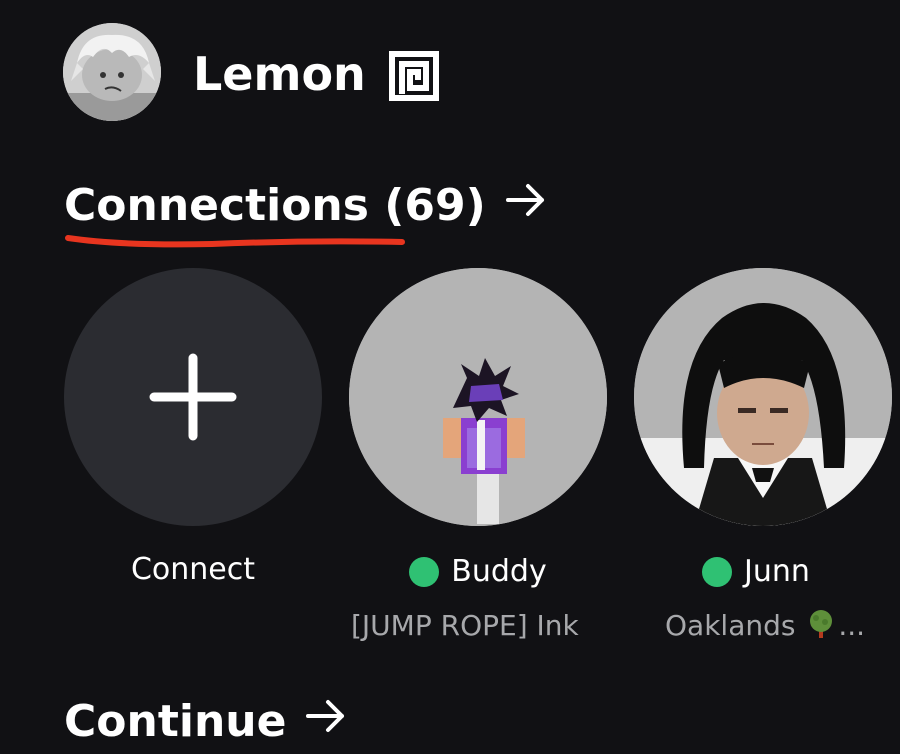 The image size is (900, 754). Describe the element at coordinates (499, 571) in the screenshot. I see `connection-name: Buddy` at that location.